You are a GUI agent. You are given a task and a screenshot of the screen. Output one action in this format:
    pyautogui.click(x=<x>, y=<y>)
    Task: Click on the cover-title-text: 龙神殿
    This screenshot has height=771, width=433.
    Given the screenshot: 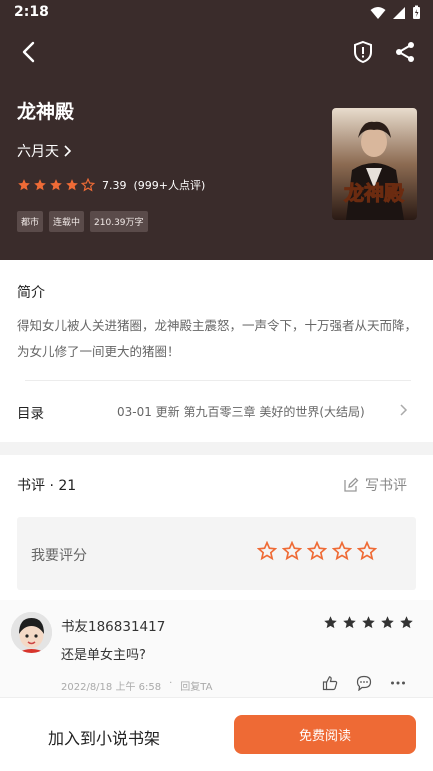 What is the action you would take?
    pyautogui.click(x=374, y=193)
    